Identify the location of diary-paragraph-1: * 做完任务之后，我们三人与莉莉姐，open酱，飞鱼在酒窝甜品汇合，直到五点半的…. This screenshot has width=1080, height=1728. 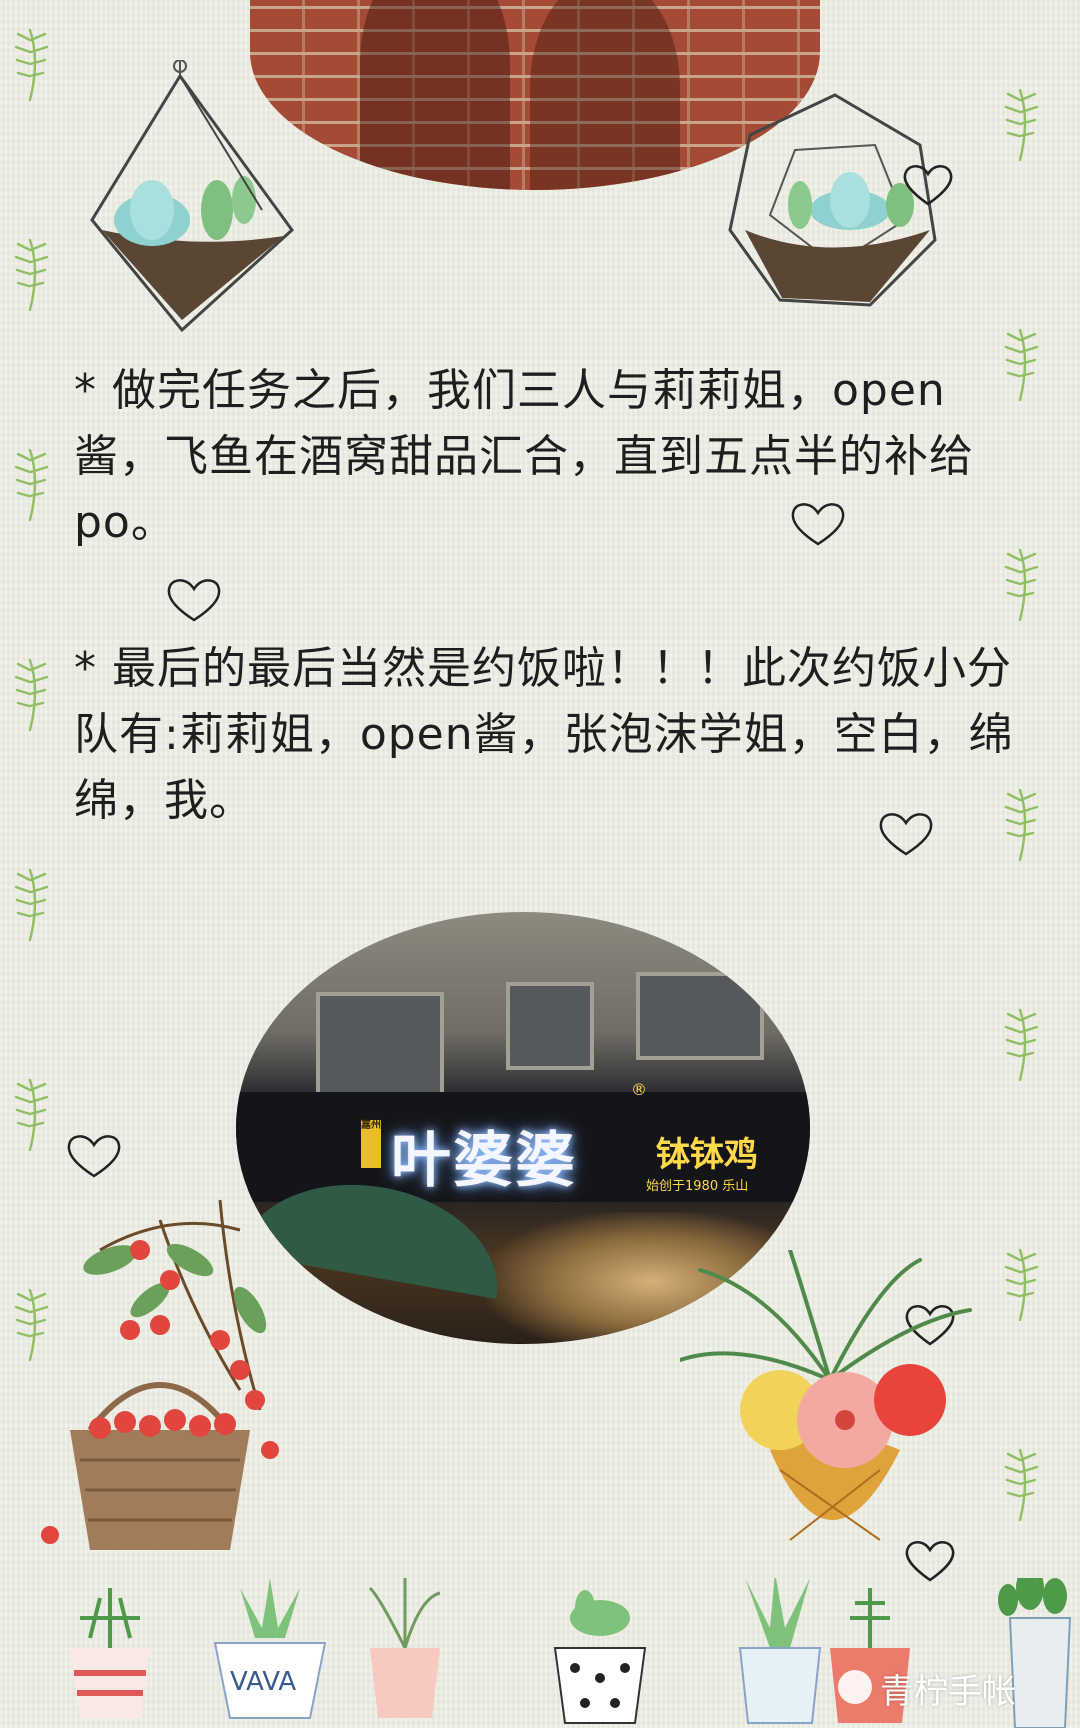
(524, 456).